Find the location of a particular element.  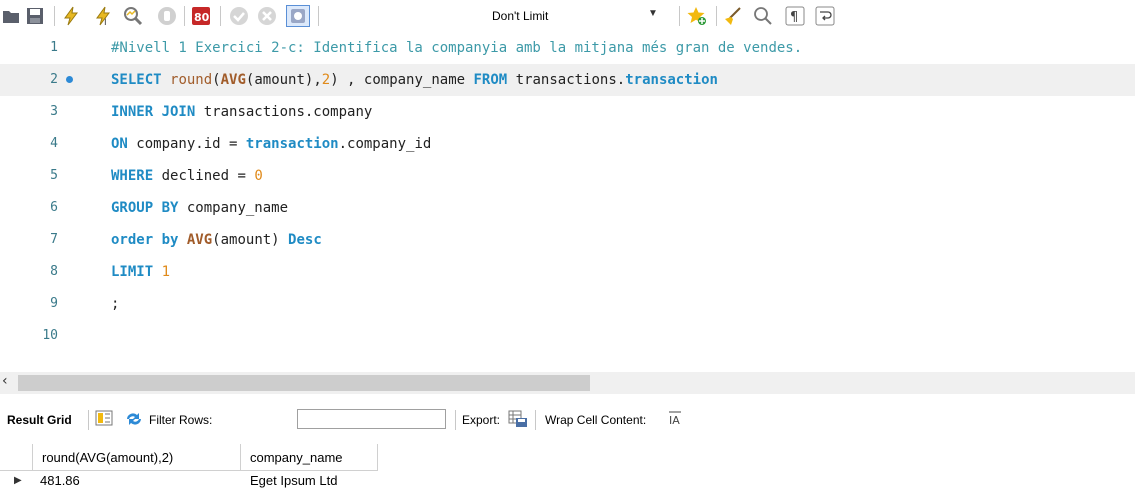

wrap-cell-icon: IA is located at coordinates (675, 419).